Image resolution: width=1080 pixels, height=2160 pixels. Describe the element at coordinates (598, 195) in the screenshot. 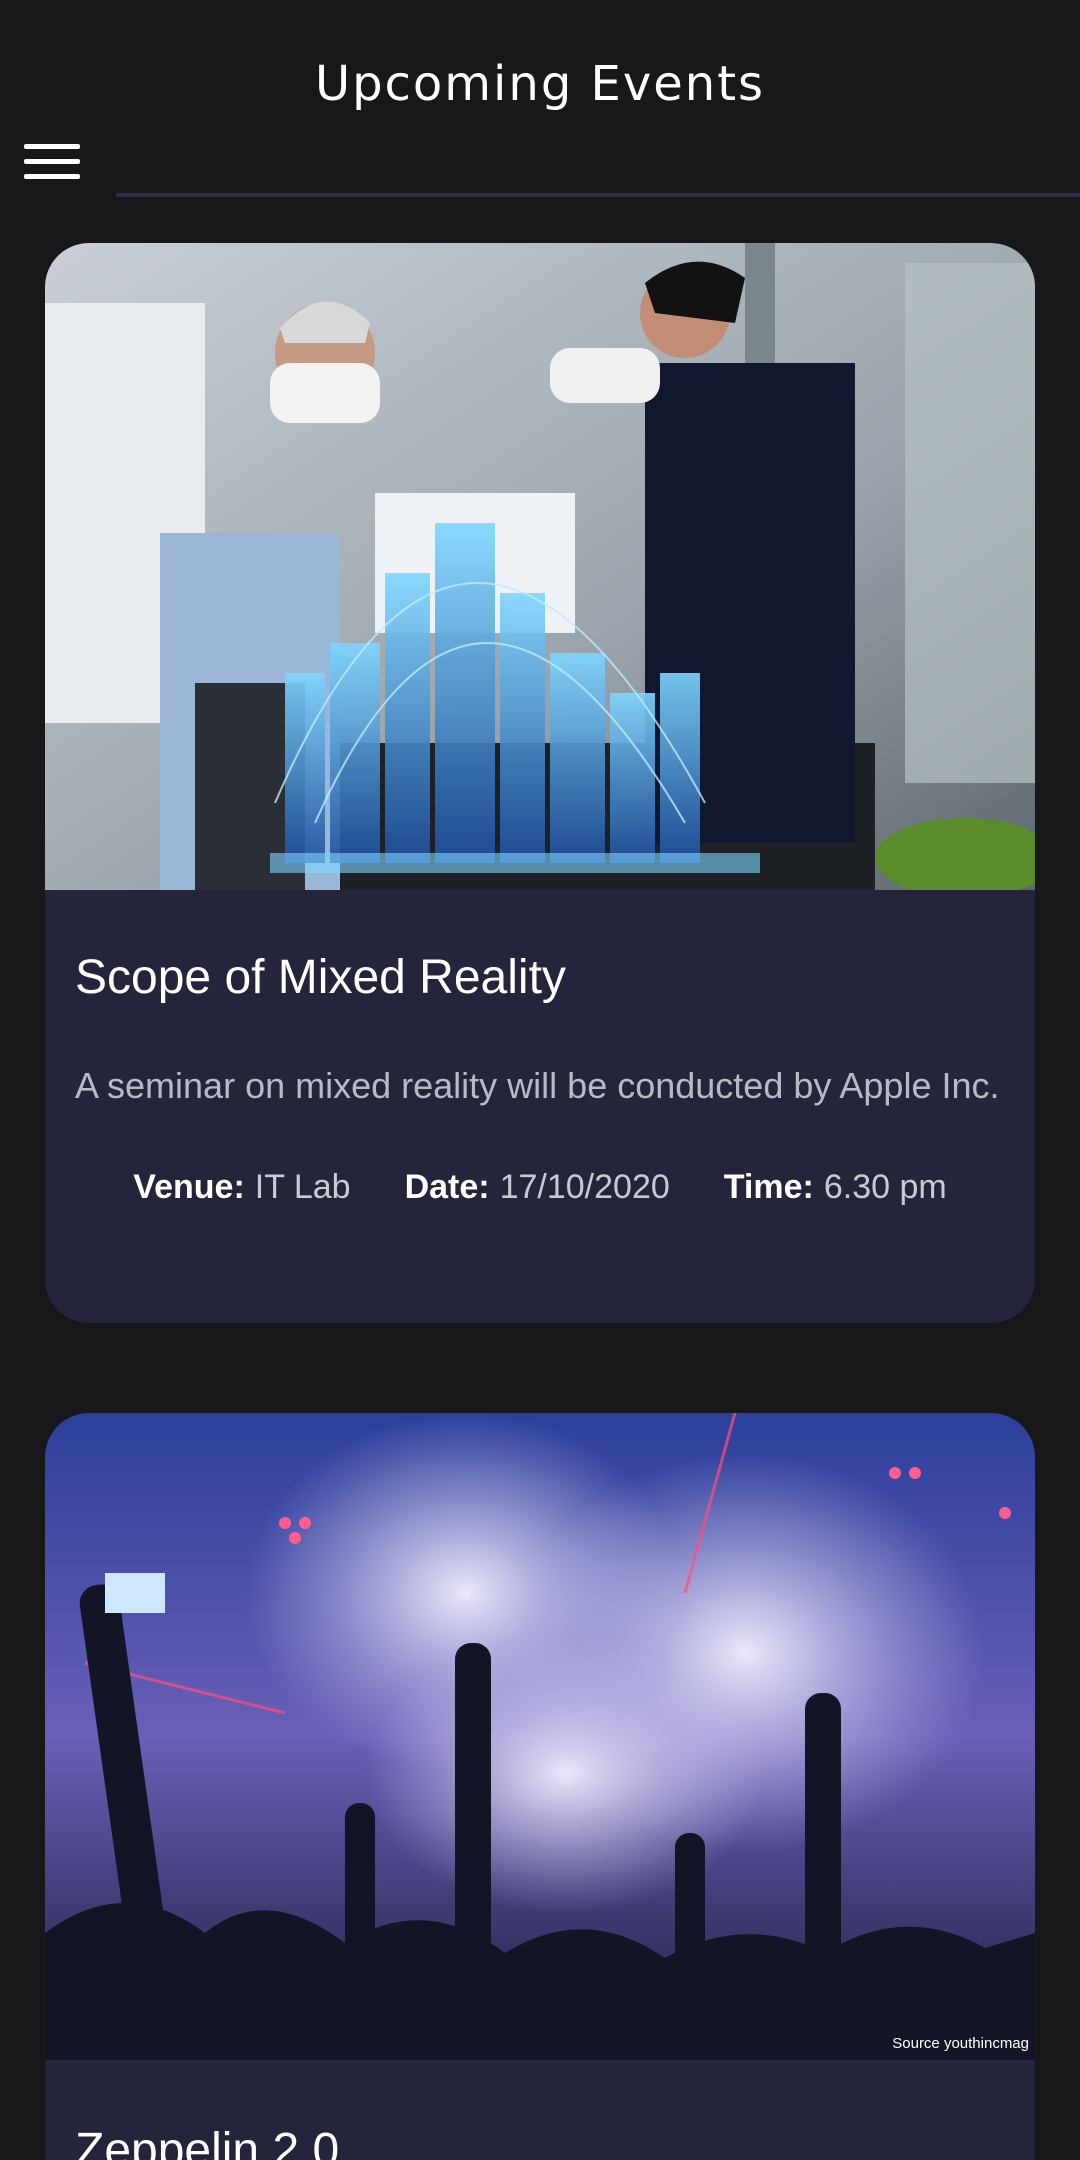

I see `header-divider` at that location.